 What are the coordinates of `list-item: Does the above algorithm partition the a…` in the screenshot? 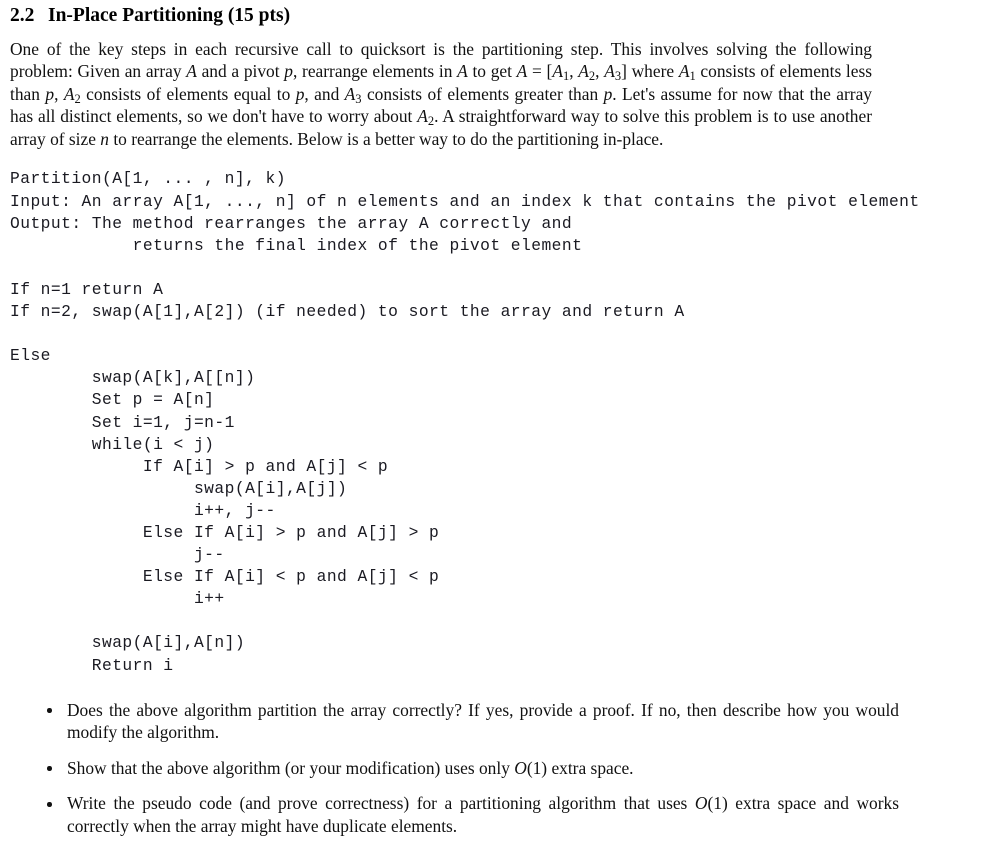 It's located at (469, 721).